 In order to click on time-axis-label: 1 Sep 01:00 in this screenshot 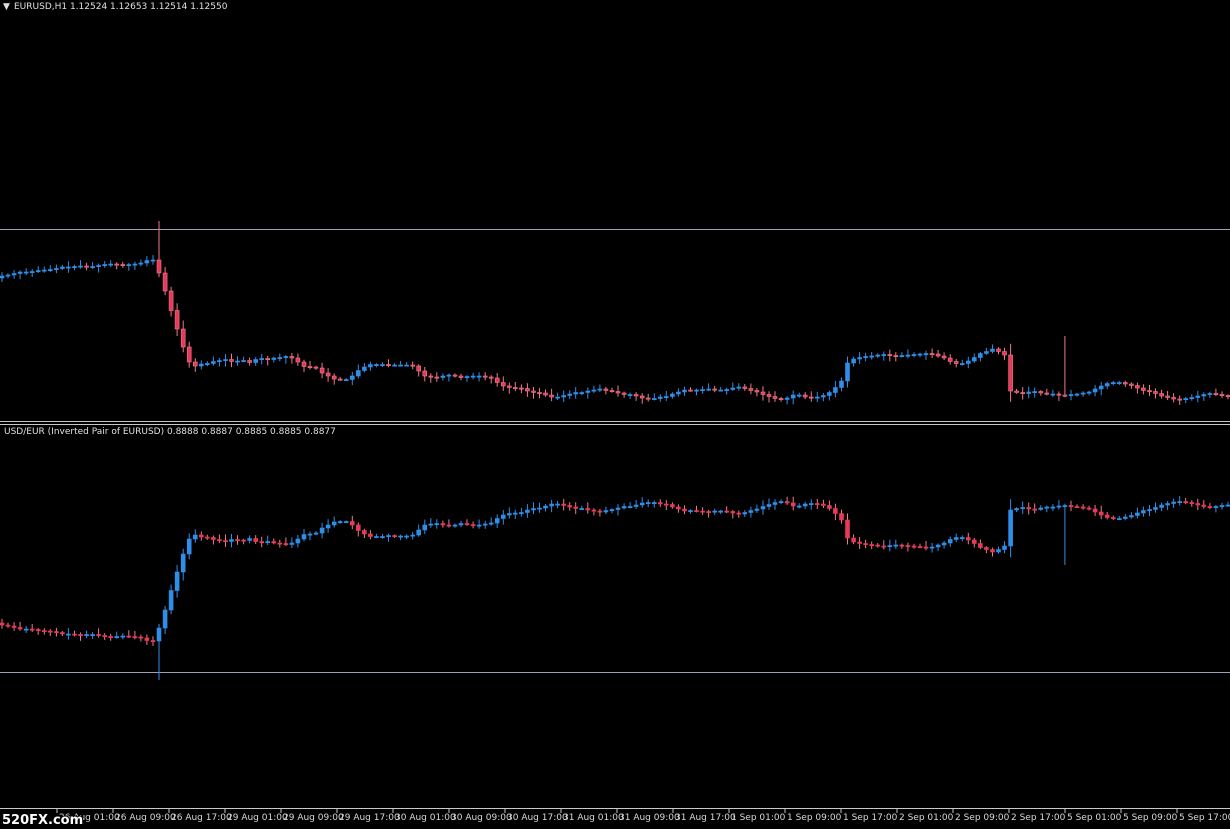, I will do `click(758, 818)`.